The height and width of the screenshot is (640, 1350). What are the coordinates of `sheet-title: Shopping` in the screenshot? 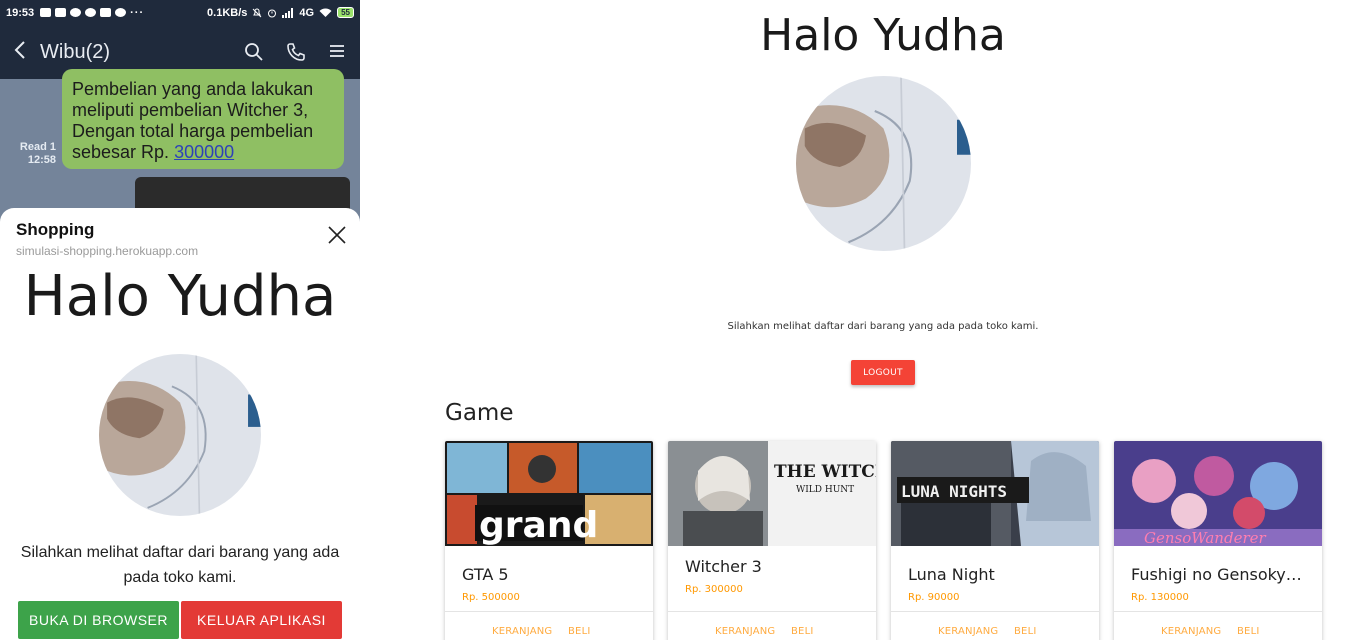 It's located at (55, 229).